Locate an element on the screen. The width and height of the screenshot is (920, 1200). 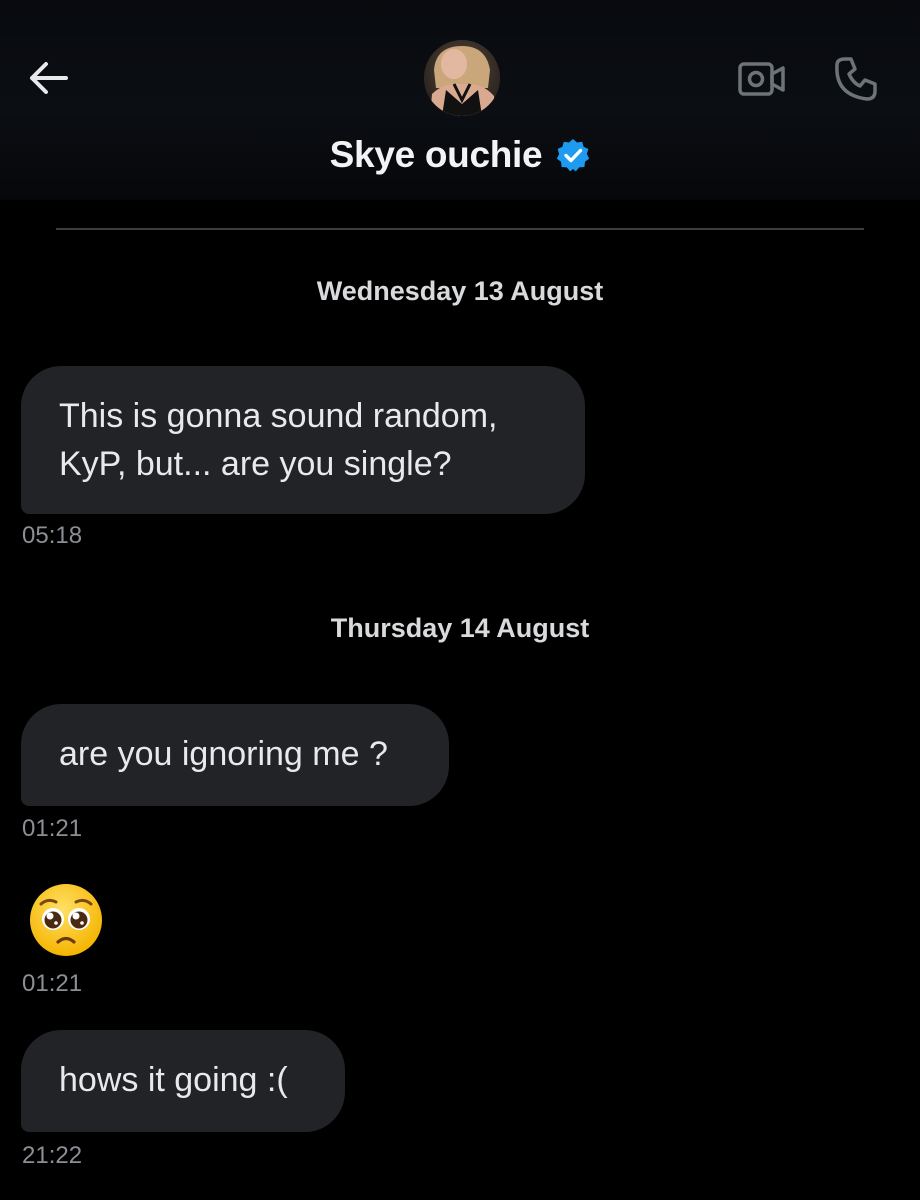
contact-name: Skye ouchie is located at coordinates (436, 154).